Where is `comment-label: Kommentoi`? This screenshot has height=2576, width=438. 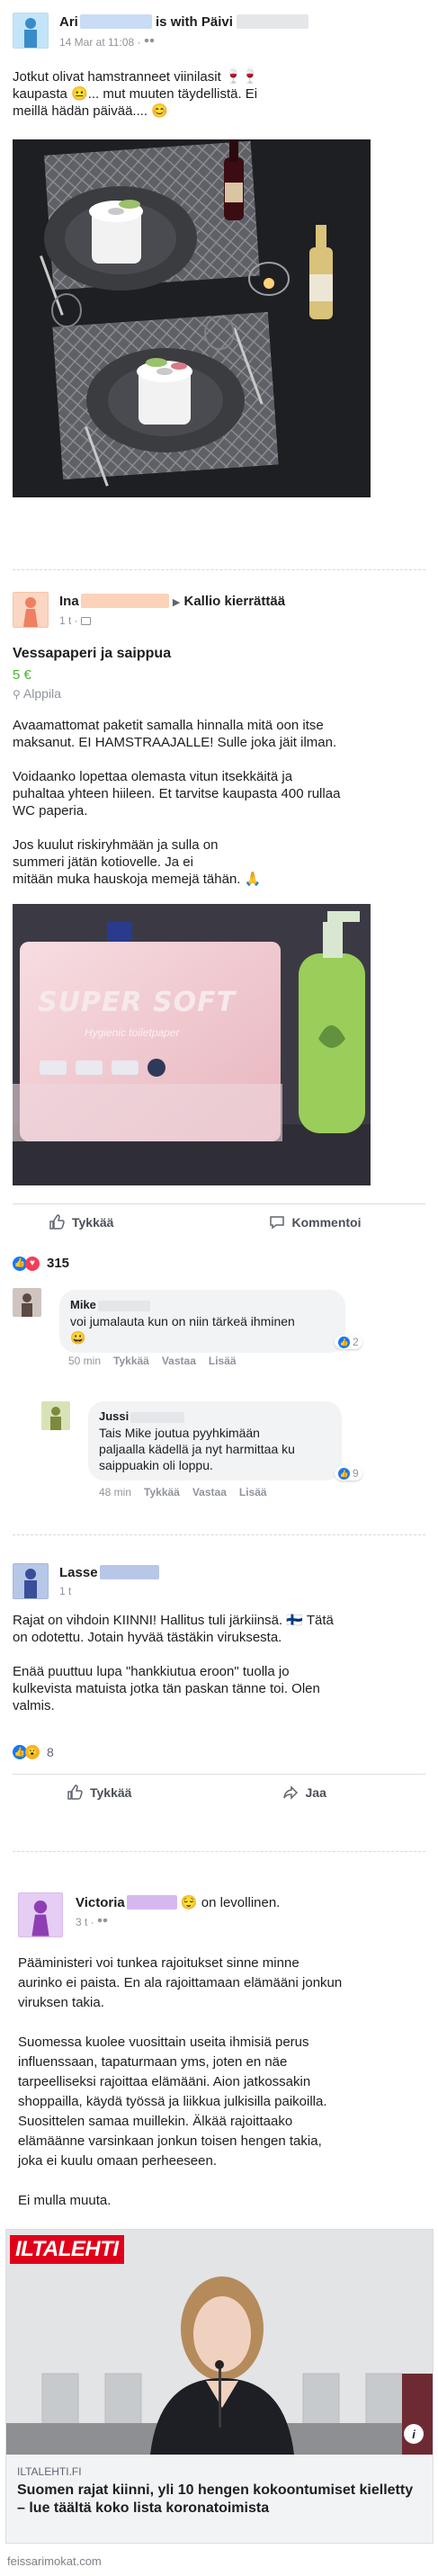
comment-label: Kommentoi is located at coordinates (326, 1222).